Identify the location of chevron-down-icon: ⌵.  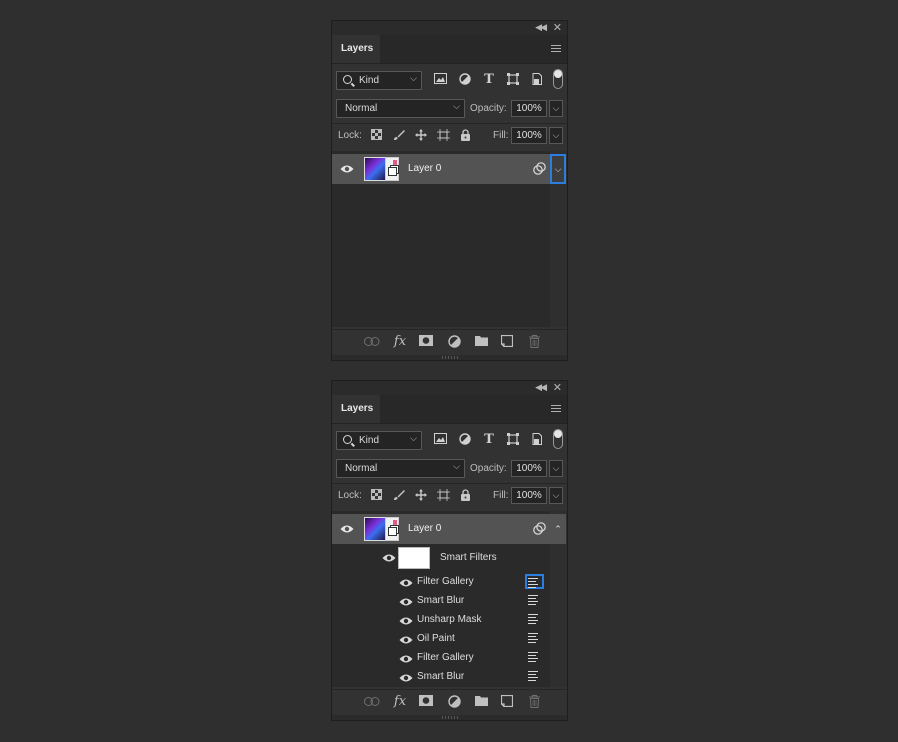
(456, 466).